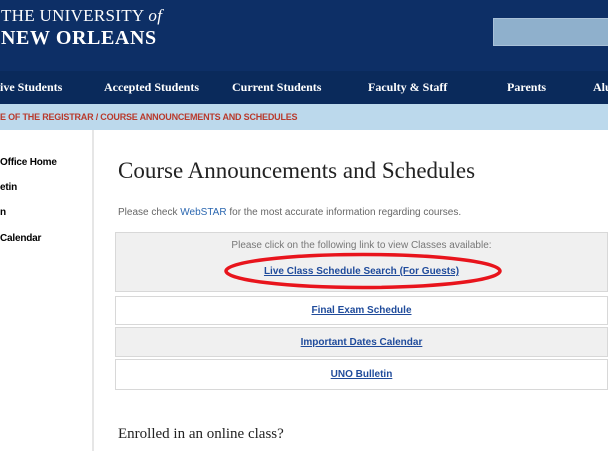  Describe the element at coordinates (20, 238) in the screenshot. I see `sidebar-item-calendar: Calendar` at that location.